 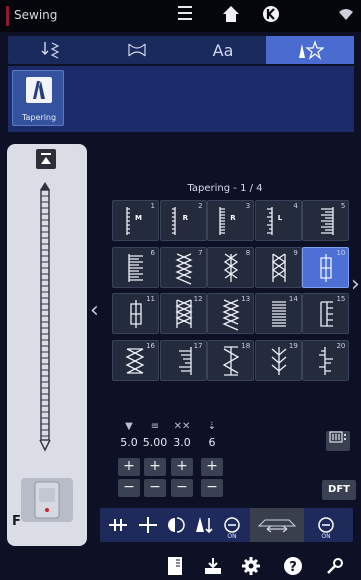 What do you see at coordinates (39, 90) in the screenshot?
I see `tapering-icon` at bounding box center [39, 90].